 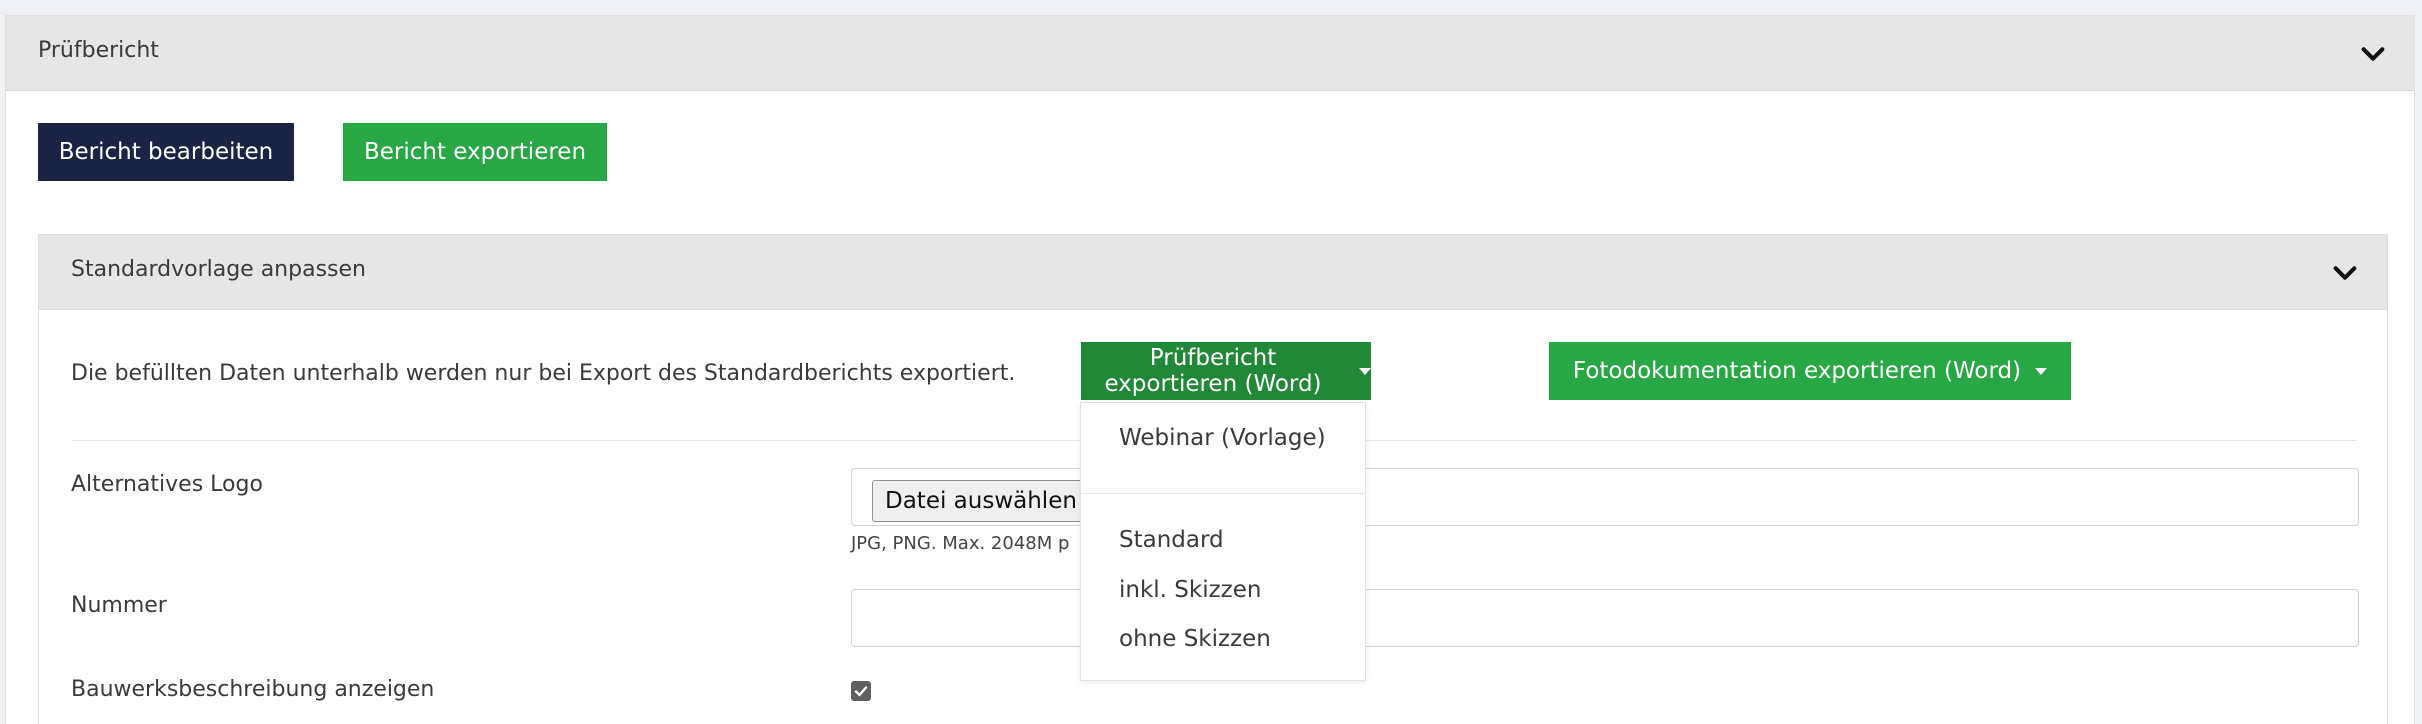 What do you see at coordinates (166, 152) in the screenshot?
I see `edit-report-button: Bericht bearbeiten` at bounding box center [166, 152].